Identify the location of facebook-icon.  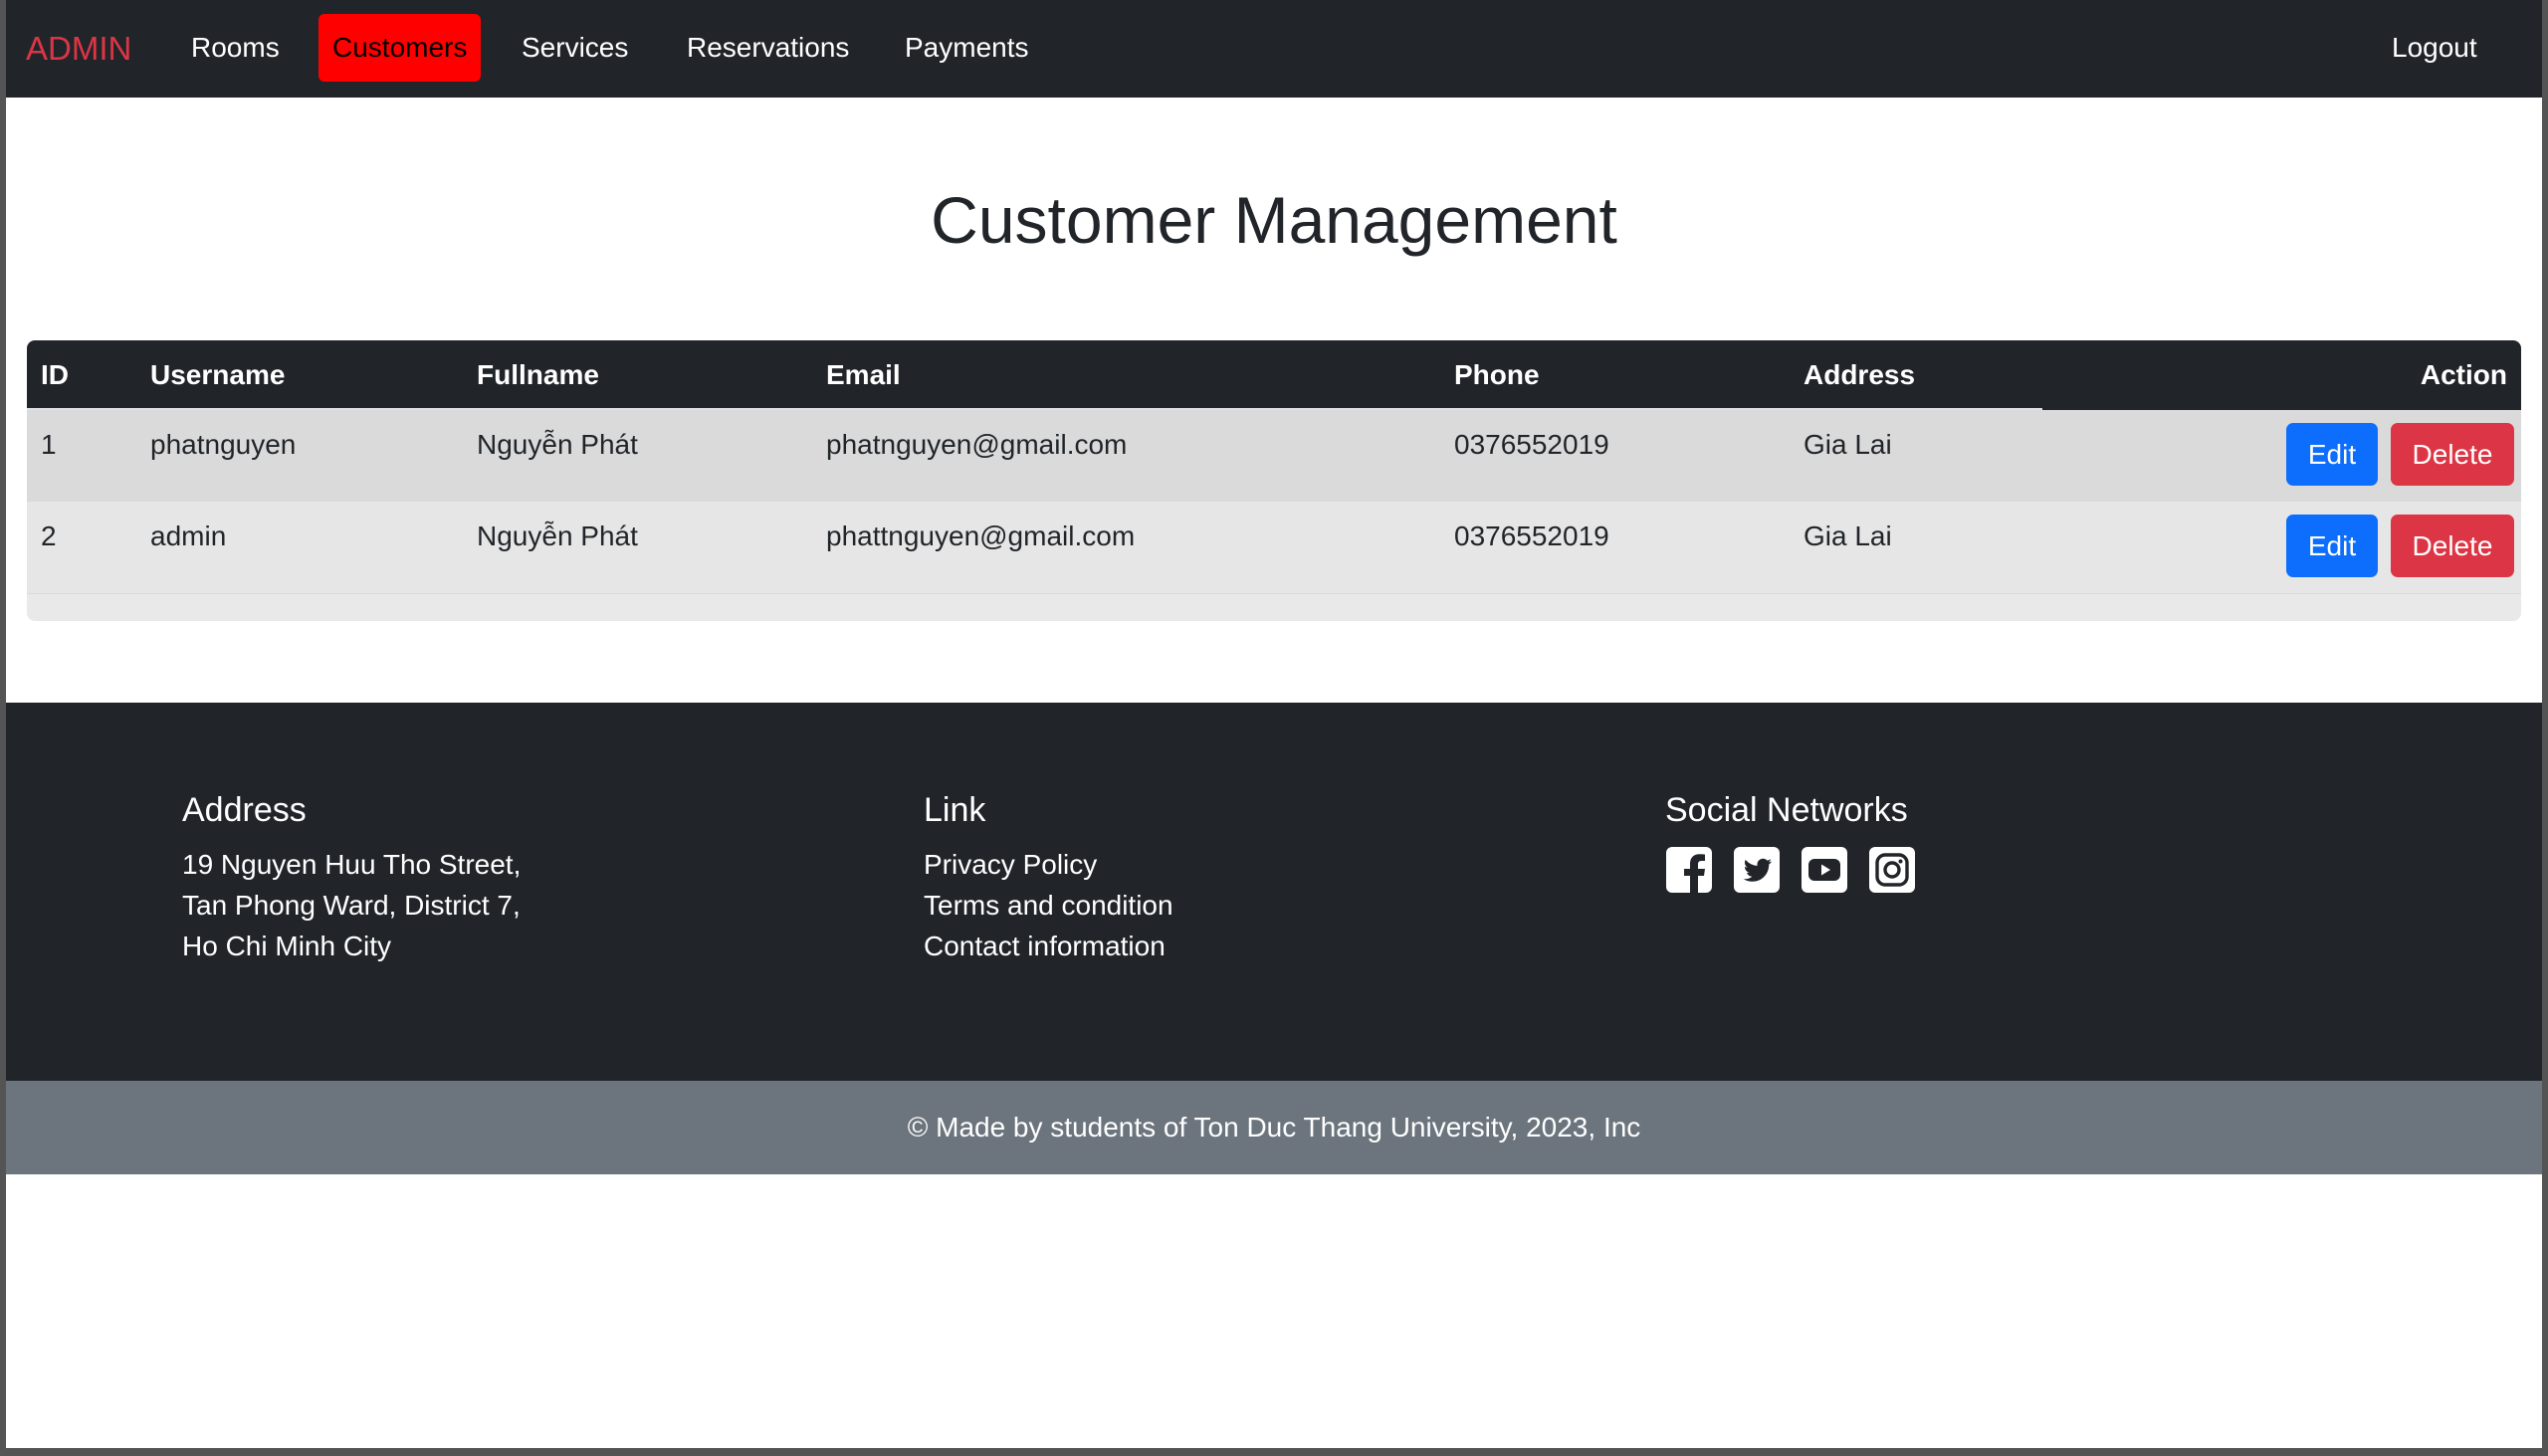
(1689, 870).